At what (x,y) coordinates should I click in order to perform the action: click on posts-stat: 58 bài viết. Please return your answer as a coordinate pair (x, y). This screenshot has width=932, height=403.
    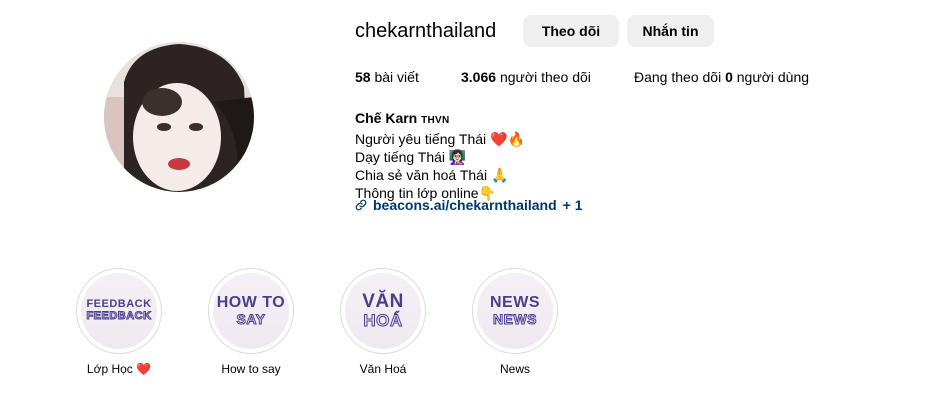
    Looking at the image, I should click on (387, 77).